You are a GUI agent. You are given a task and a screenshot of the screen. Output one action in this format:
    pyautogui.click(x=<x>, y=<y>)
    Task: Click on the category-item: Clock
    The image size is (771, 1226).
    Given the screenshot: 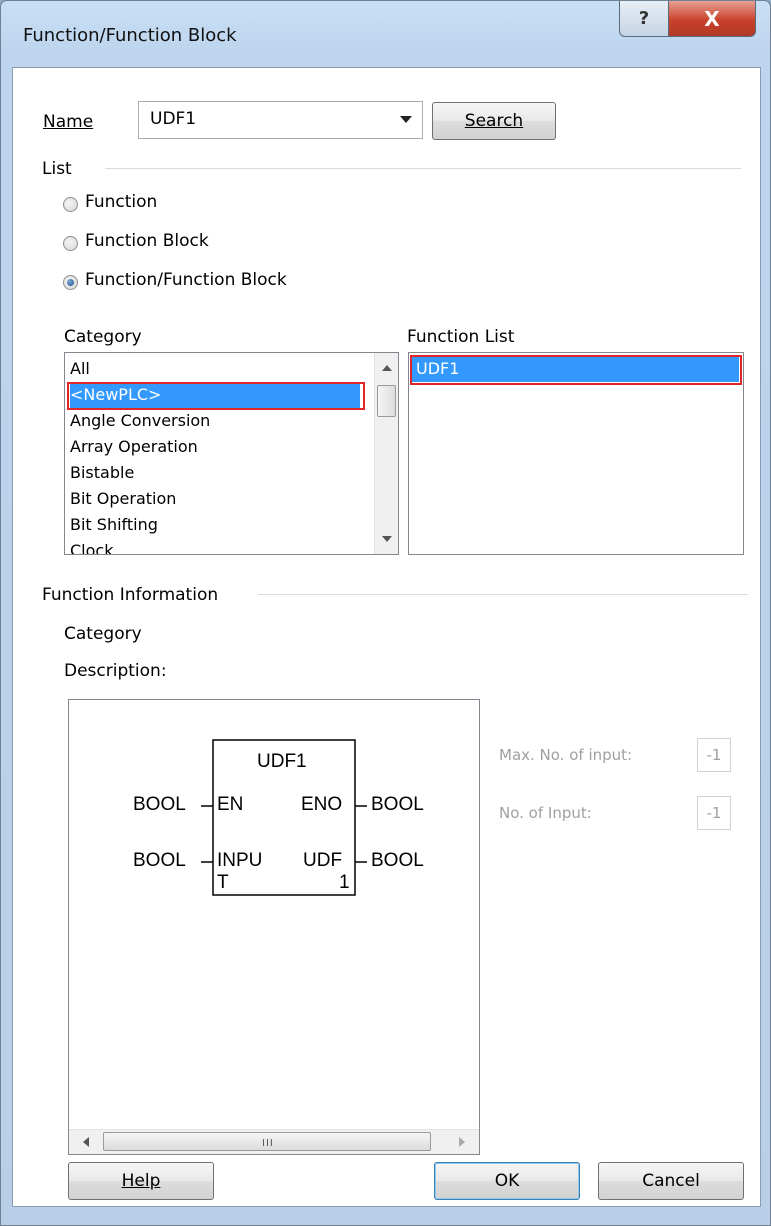 What is the action you would take?
    pyautogui.click(x=91, y=546)
    